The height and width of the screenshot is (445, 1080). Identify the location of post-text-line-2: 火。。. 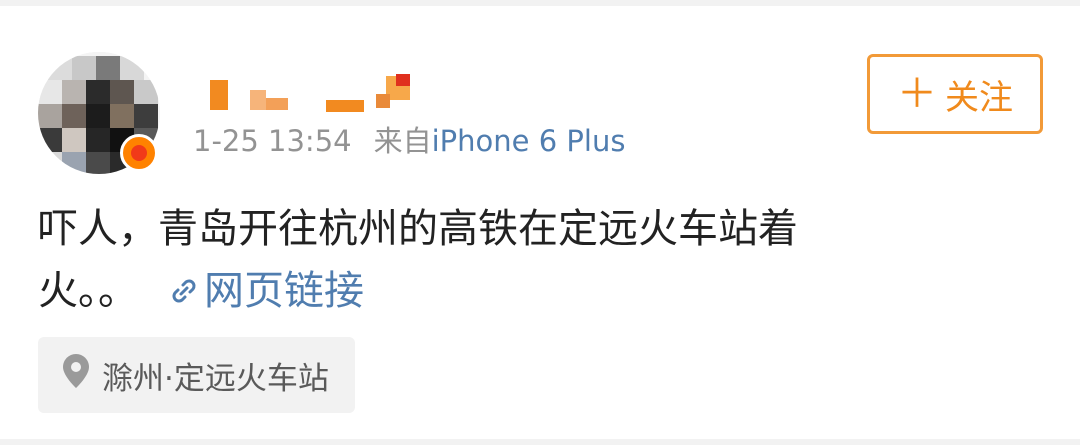
(88, 291).